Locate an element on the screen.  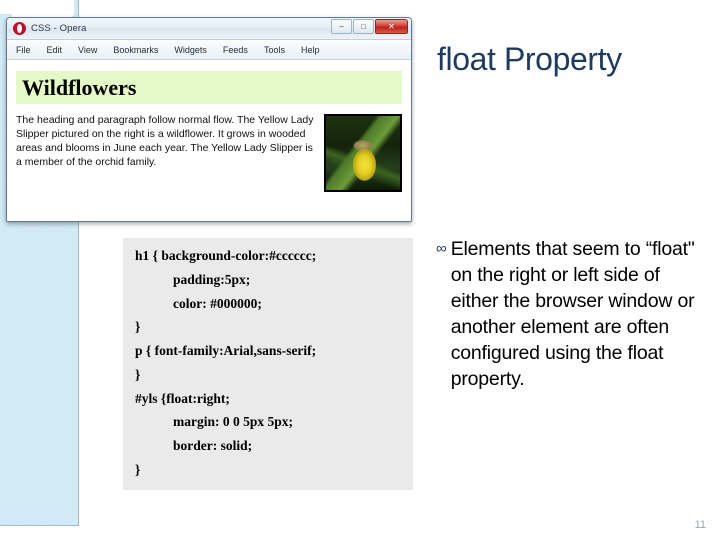
browser-titlebar: CSS - Opera – □ ✕ is located at coordinates (209, 29).